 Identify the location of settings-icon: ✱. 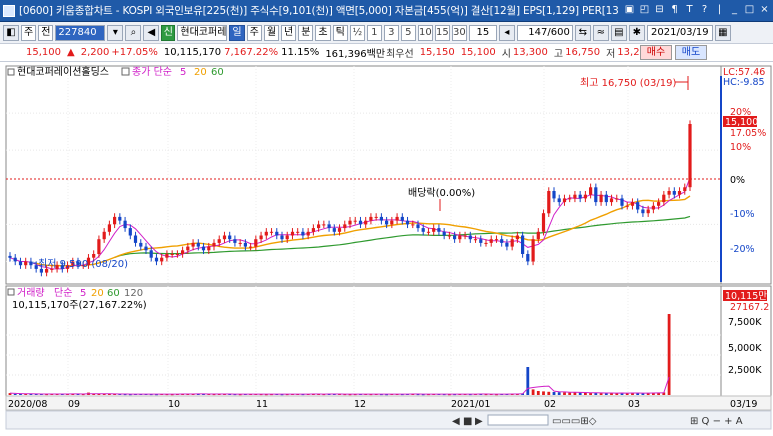
(636, 32).